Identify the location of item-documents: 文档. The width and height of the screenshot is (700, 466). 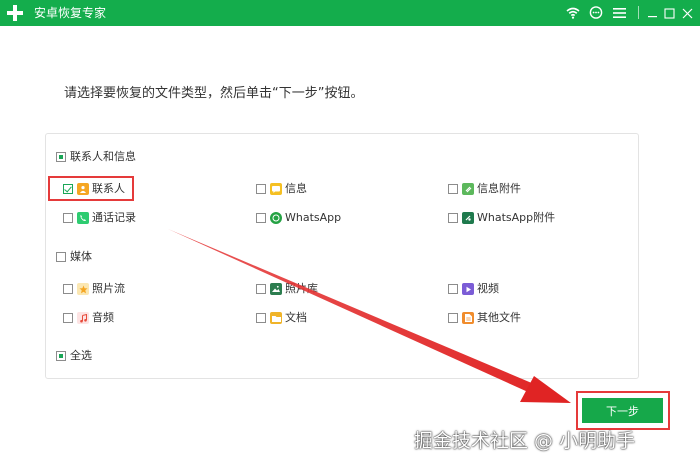
(281, 318).